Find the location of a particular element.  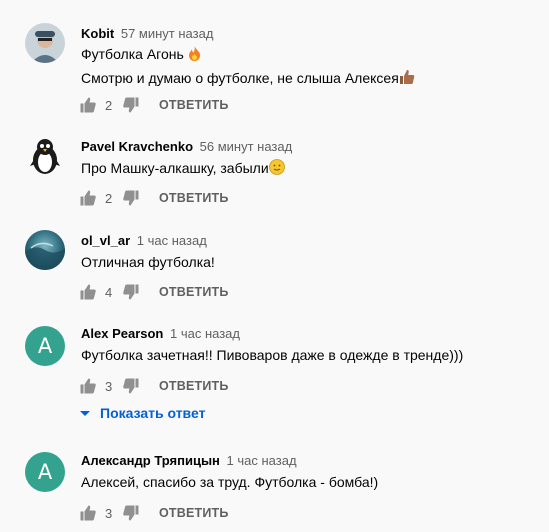

author-name: Александр Тряпицын is located at coordinates (150, 460).